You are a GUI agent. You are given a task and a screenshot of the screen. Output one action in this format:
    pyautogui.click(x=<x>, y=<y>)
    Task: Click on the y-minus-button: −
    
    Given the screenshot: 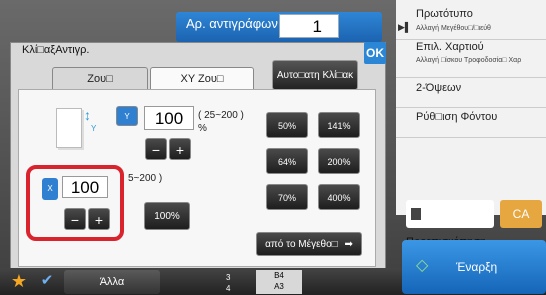 What is the action you would take?
    pyautogui.click(x=156, y=149)
    